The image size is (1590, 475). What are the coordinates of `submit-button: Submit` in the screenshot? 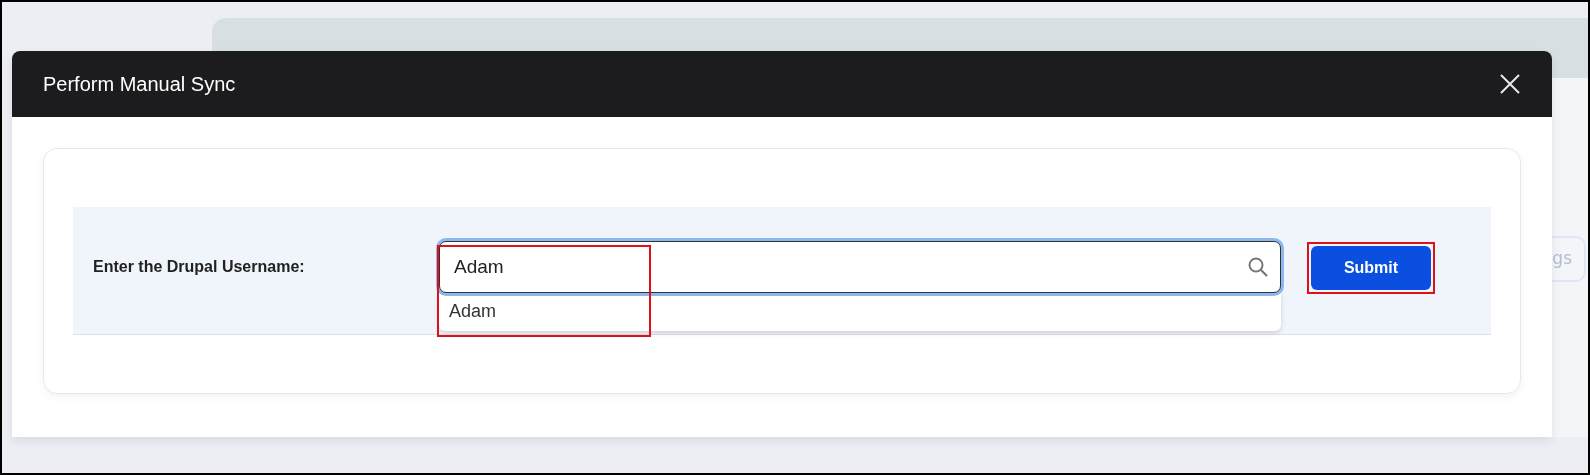 It's located at (1371, 268).